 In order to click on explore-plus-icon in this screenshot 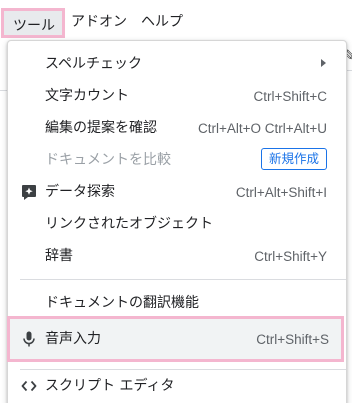, I will do `click(29, 192)`.